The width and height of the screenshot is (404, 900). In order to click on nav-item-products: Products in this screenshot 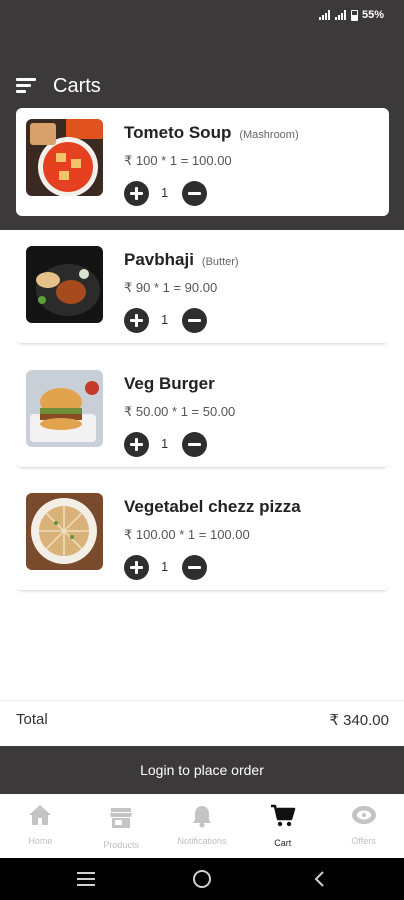, I will do `click(121, 826)`.